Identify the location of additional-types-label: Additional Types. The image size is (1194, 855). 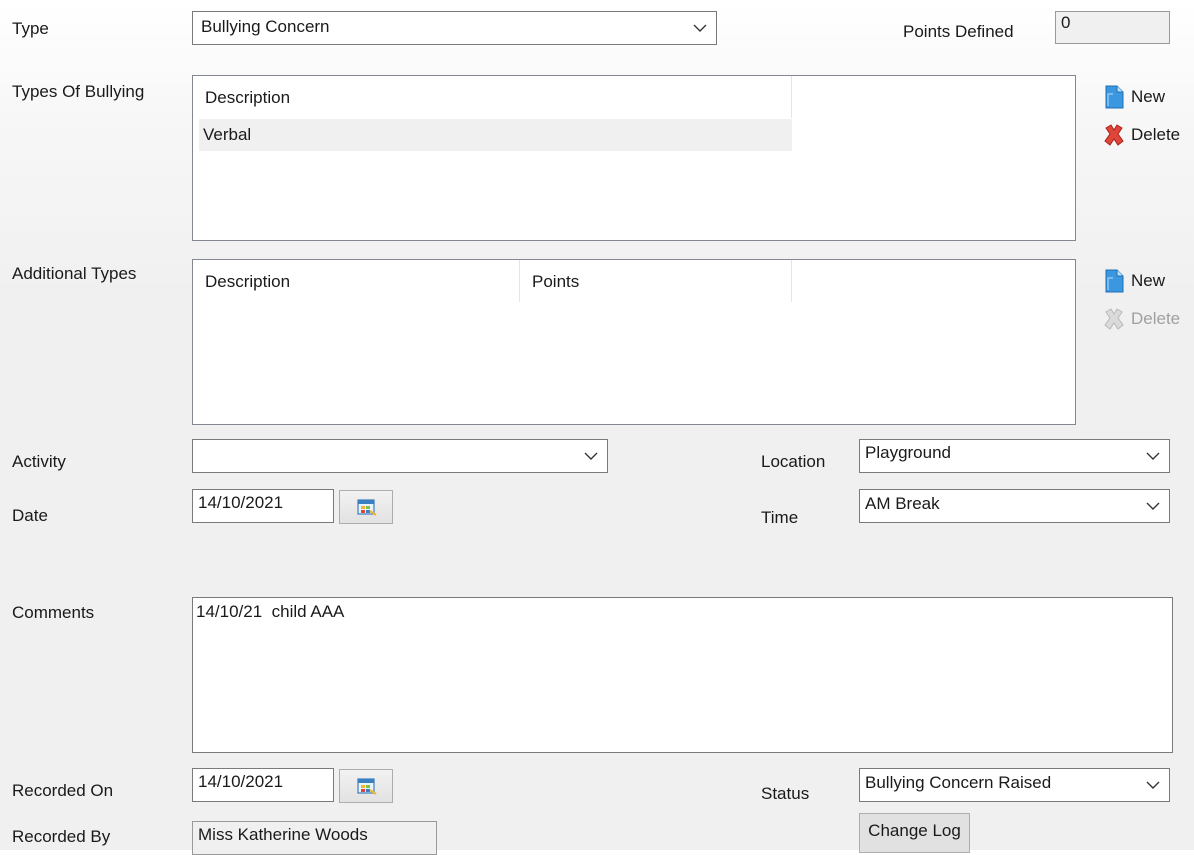
(74, 273).